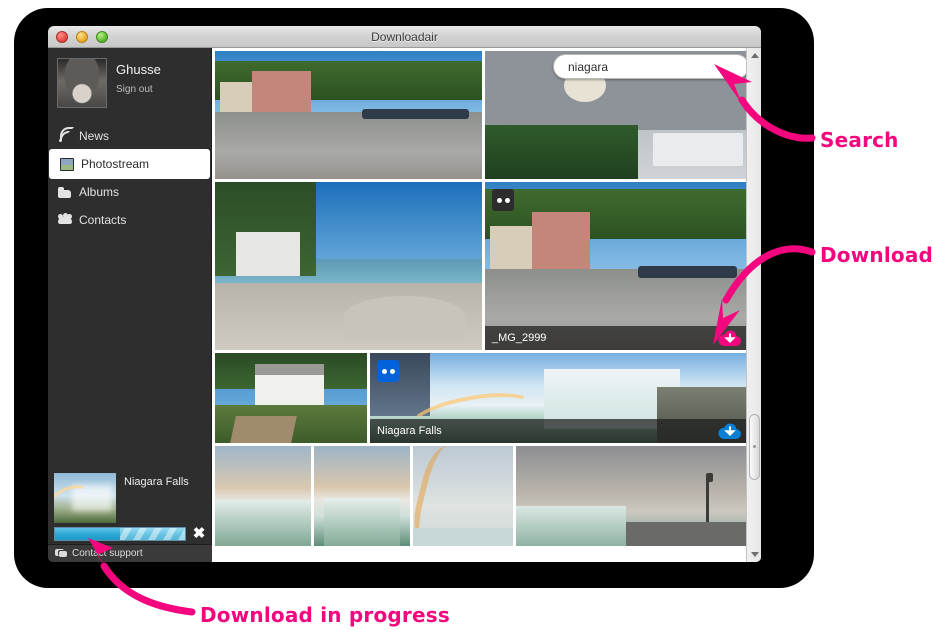 Image resolution: width=936 pixels, height=630 pixels. What do you see at coordinates (103, 220) in the screenshot?
I see `sidebar-item-label: Contacts` at bounding box center [103, 220].